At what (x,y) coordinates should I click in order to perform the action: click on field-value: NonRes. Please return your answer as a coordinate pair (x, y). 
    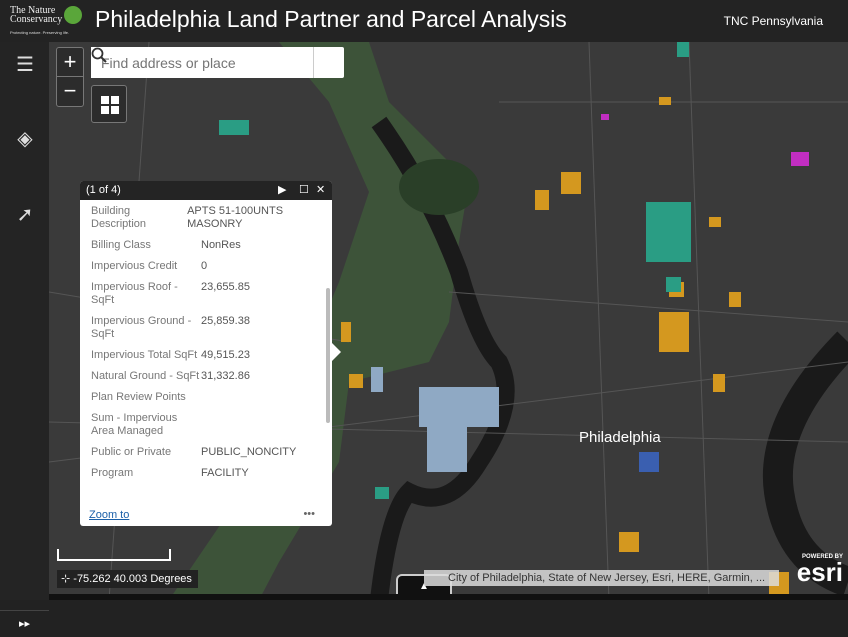
    Looking at the image, I should click on (221, 245).